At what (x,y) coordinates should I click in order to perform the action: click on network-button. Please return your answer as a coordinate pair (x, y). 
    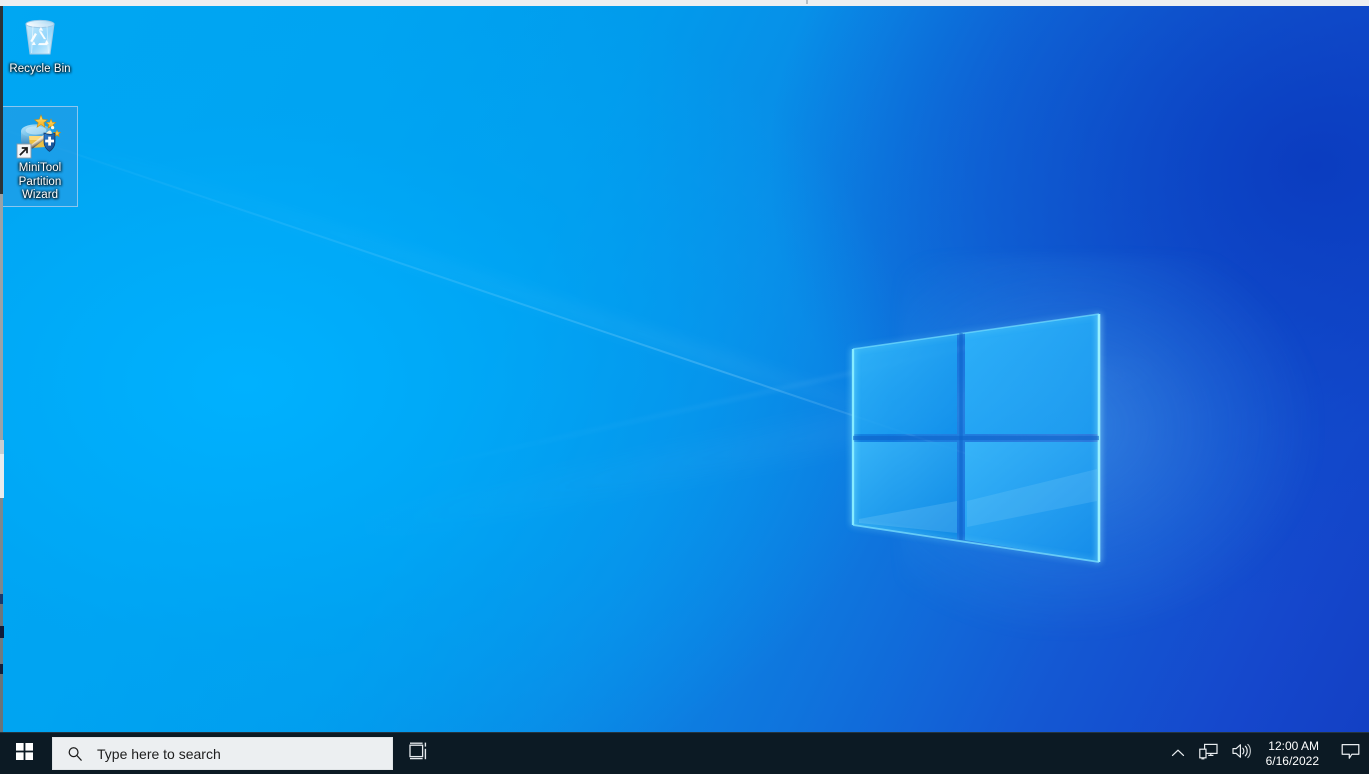
    Looking at the image, I should click on (1208, 753).